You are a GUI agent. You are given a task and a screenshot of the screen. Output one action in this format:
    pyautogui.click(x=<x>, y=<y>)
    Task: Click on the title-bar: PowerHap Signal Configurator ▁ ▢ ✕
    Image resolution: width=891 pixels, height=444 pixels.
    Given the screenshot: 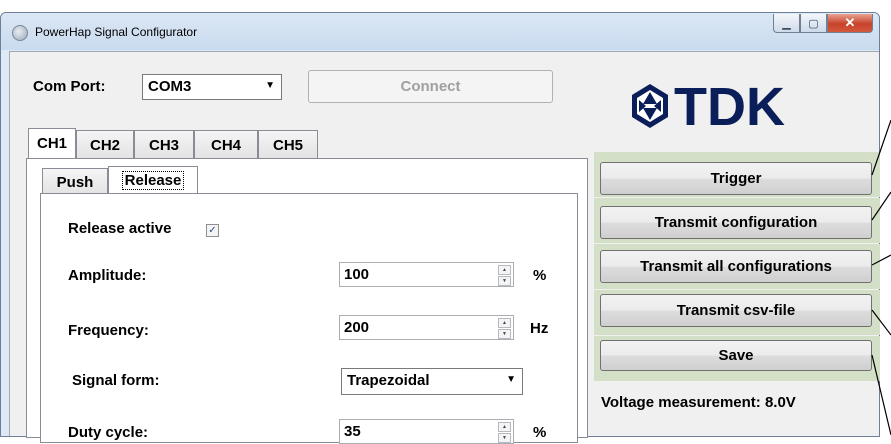 What is the action you would take?
    pyautogui.click(x=440, y=31)
    